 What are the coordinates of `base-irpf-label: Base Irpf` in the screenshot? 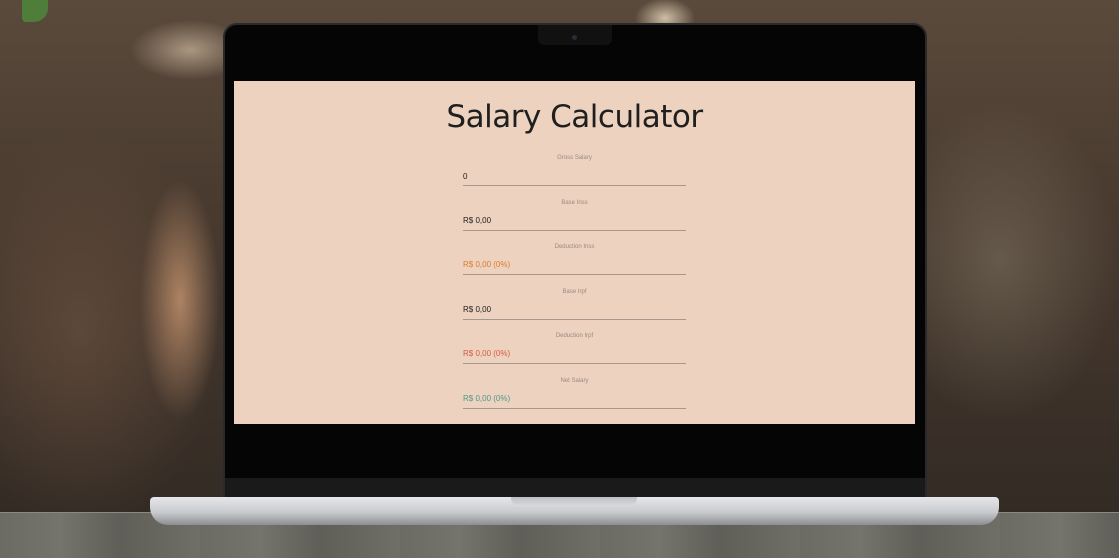 It's located at (574, 292).